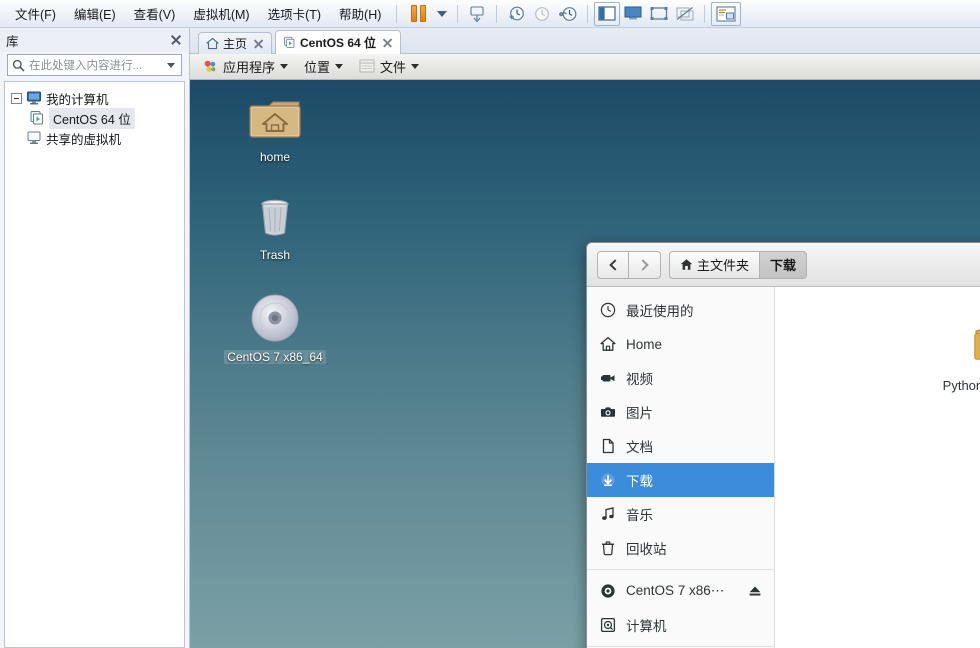 This screenshot has height=648, width=980. What do you see at coordinates (393, 67) in the screenshot?
I see `gnome-files-label: 文件` at bounding box center [393, 67].